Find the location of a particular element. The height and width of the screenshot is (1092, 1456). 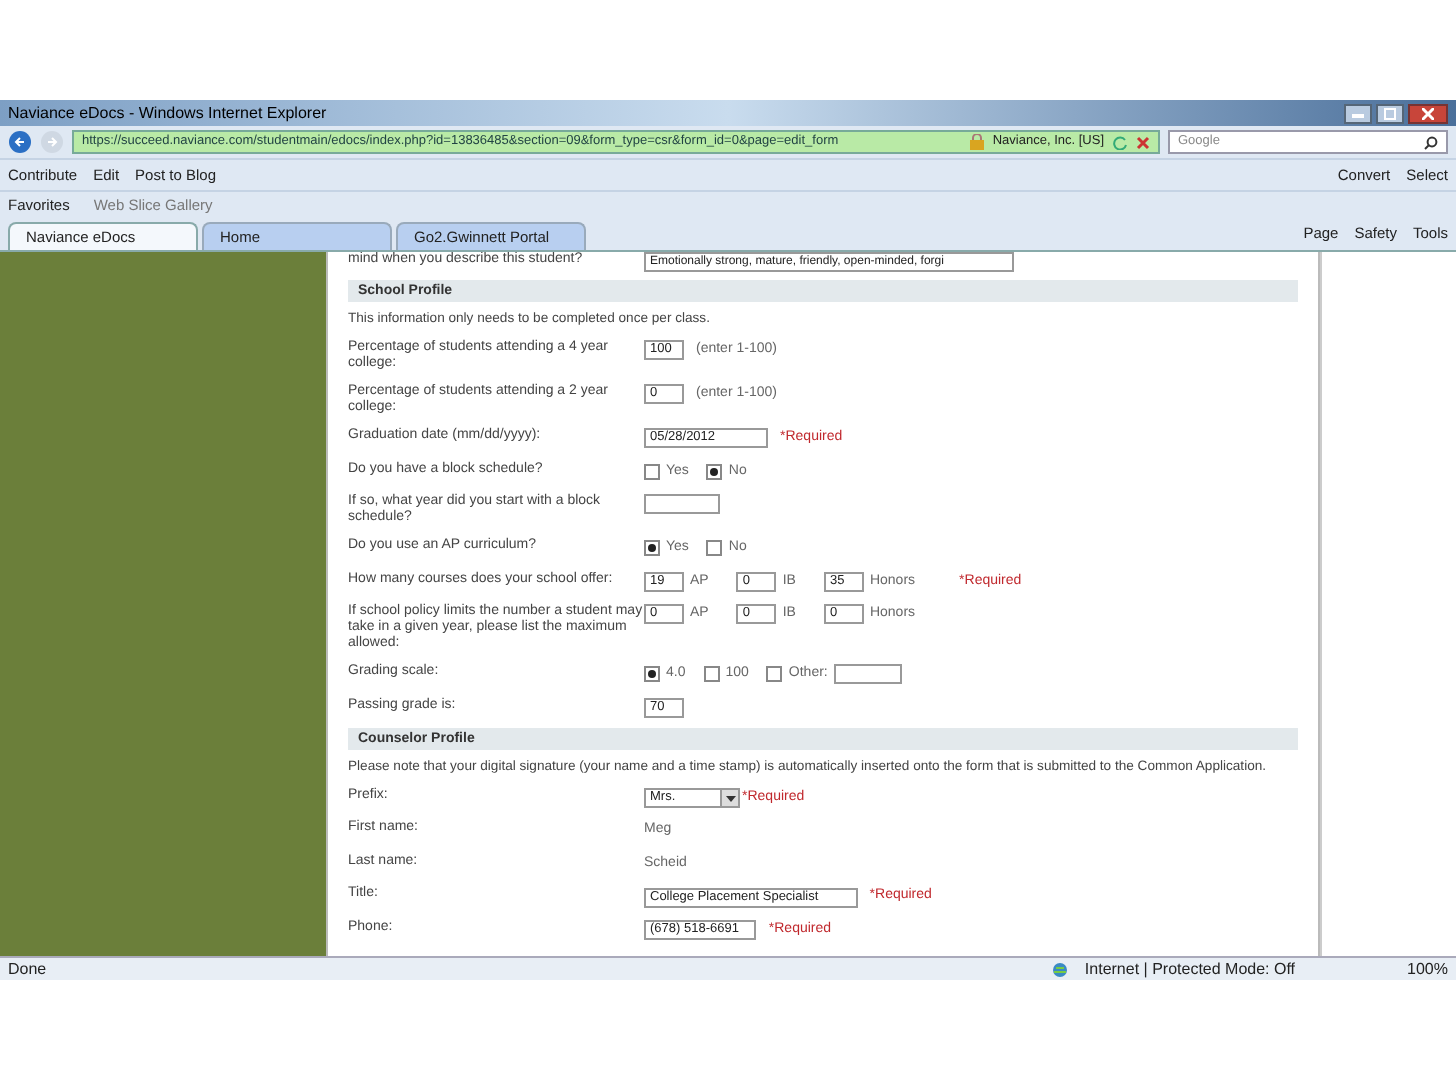

status-text: Done is located at coordinates (27, 969).